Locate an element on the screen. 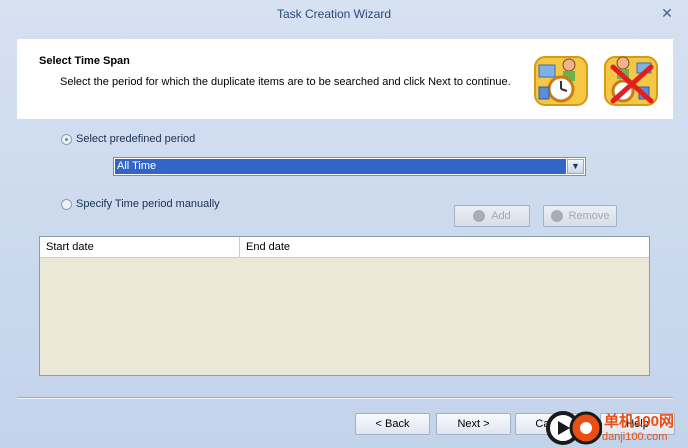 The image size is (688, 448). next-button-label: Next > is located at coordinates (473, 424).